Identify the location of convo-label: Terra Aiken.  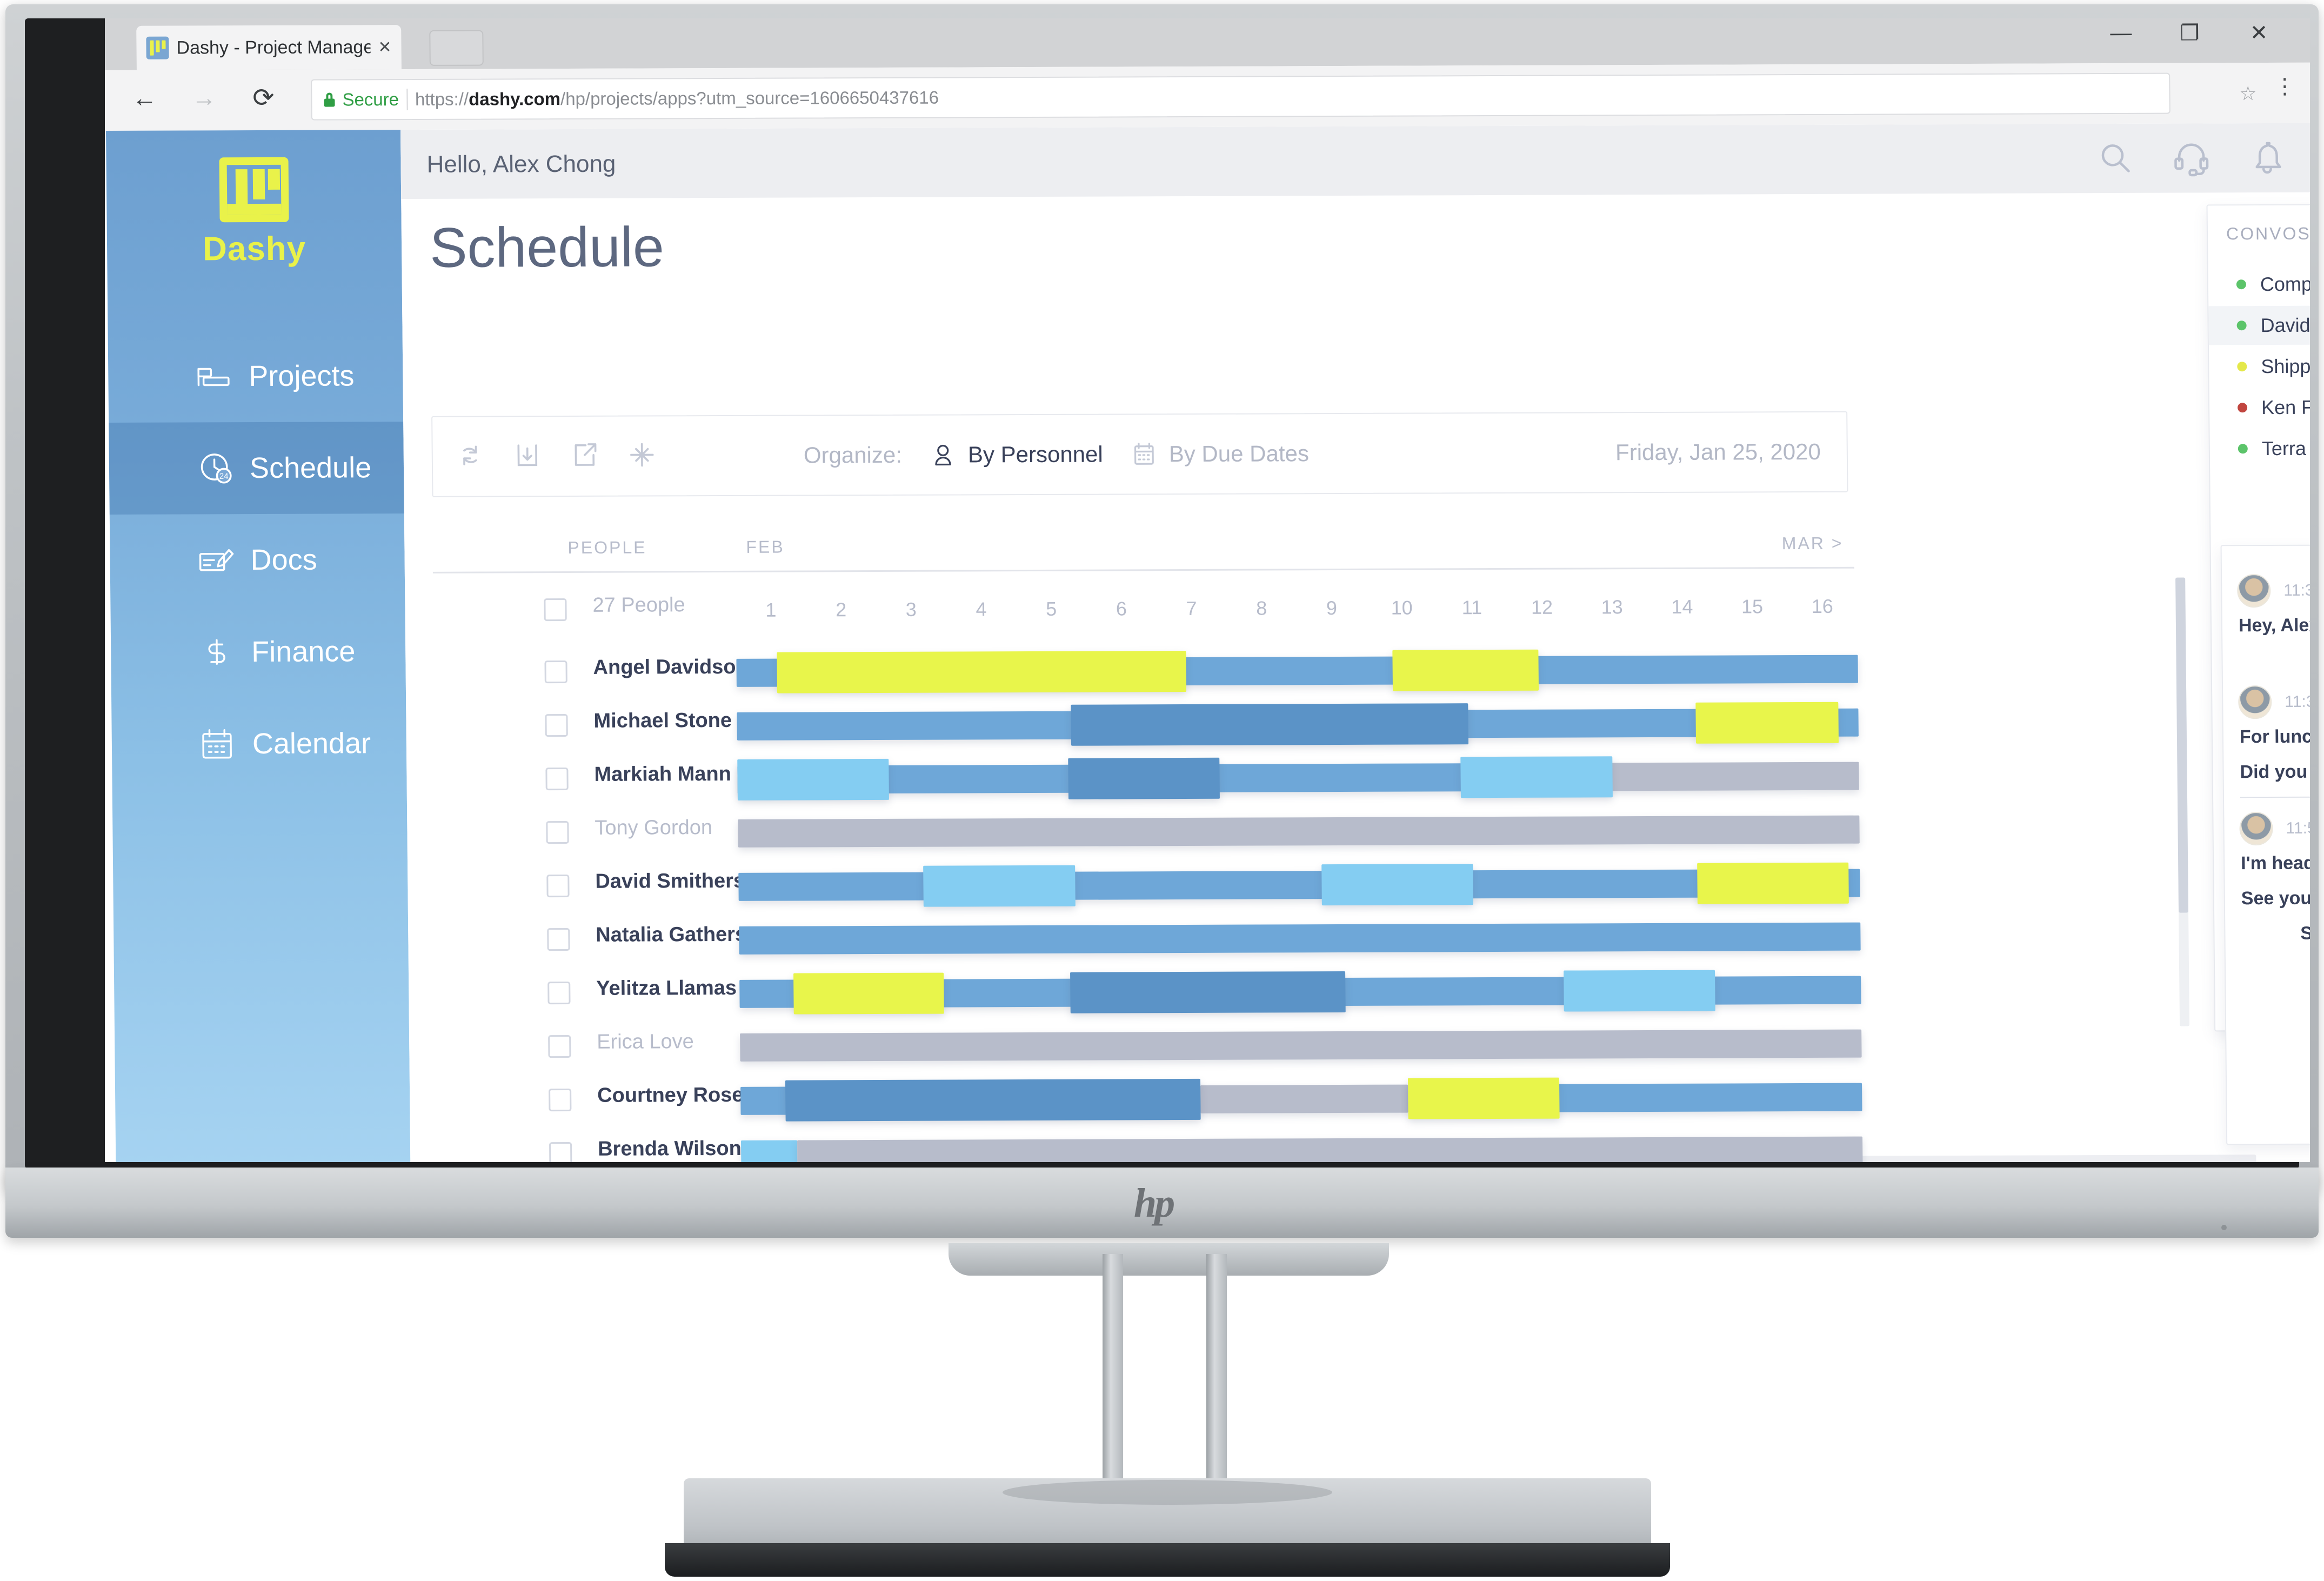
(2285, 448).